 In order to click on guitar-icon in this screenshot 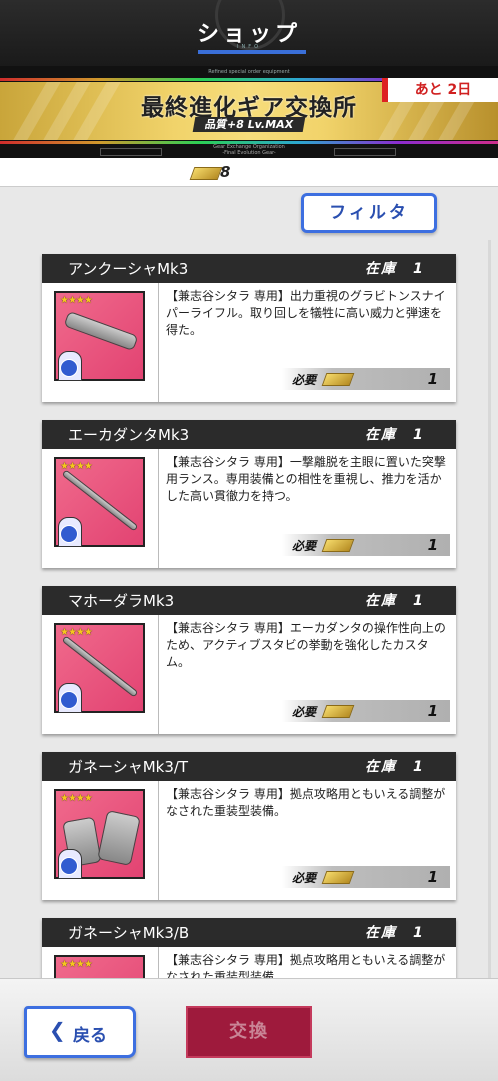, I will do `click(69, 866)`.